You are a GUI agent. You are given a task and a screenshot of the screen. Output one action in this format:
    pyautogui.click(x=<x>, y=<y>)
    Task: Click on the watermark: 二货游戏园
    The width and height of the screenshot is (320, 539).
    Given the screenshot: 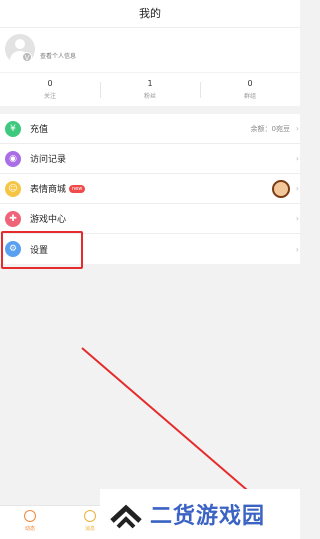 What is the action you would take?
    pyautogui.click(x=200, y=514)
    